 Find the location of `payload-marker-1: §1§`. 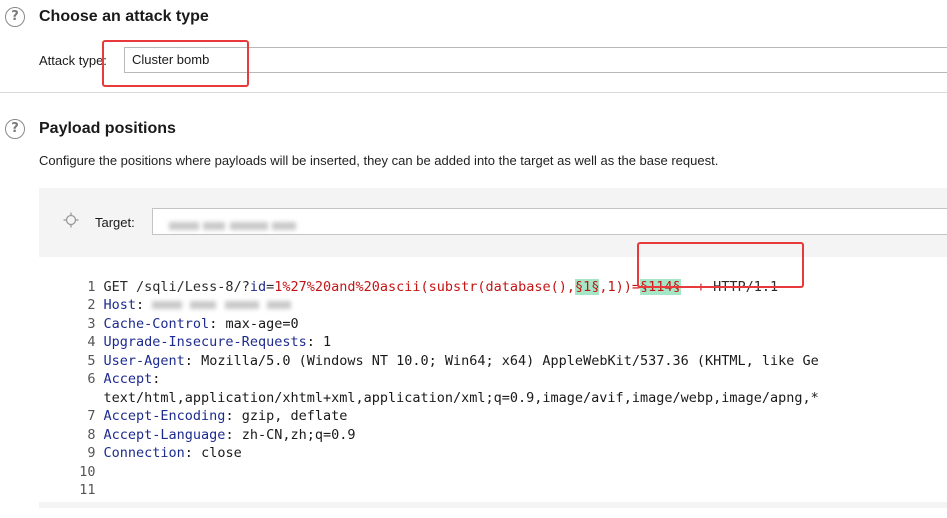

payload-marker-1: §1§ is located at coordinates (587, 286).